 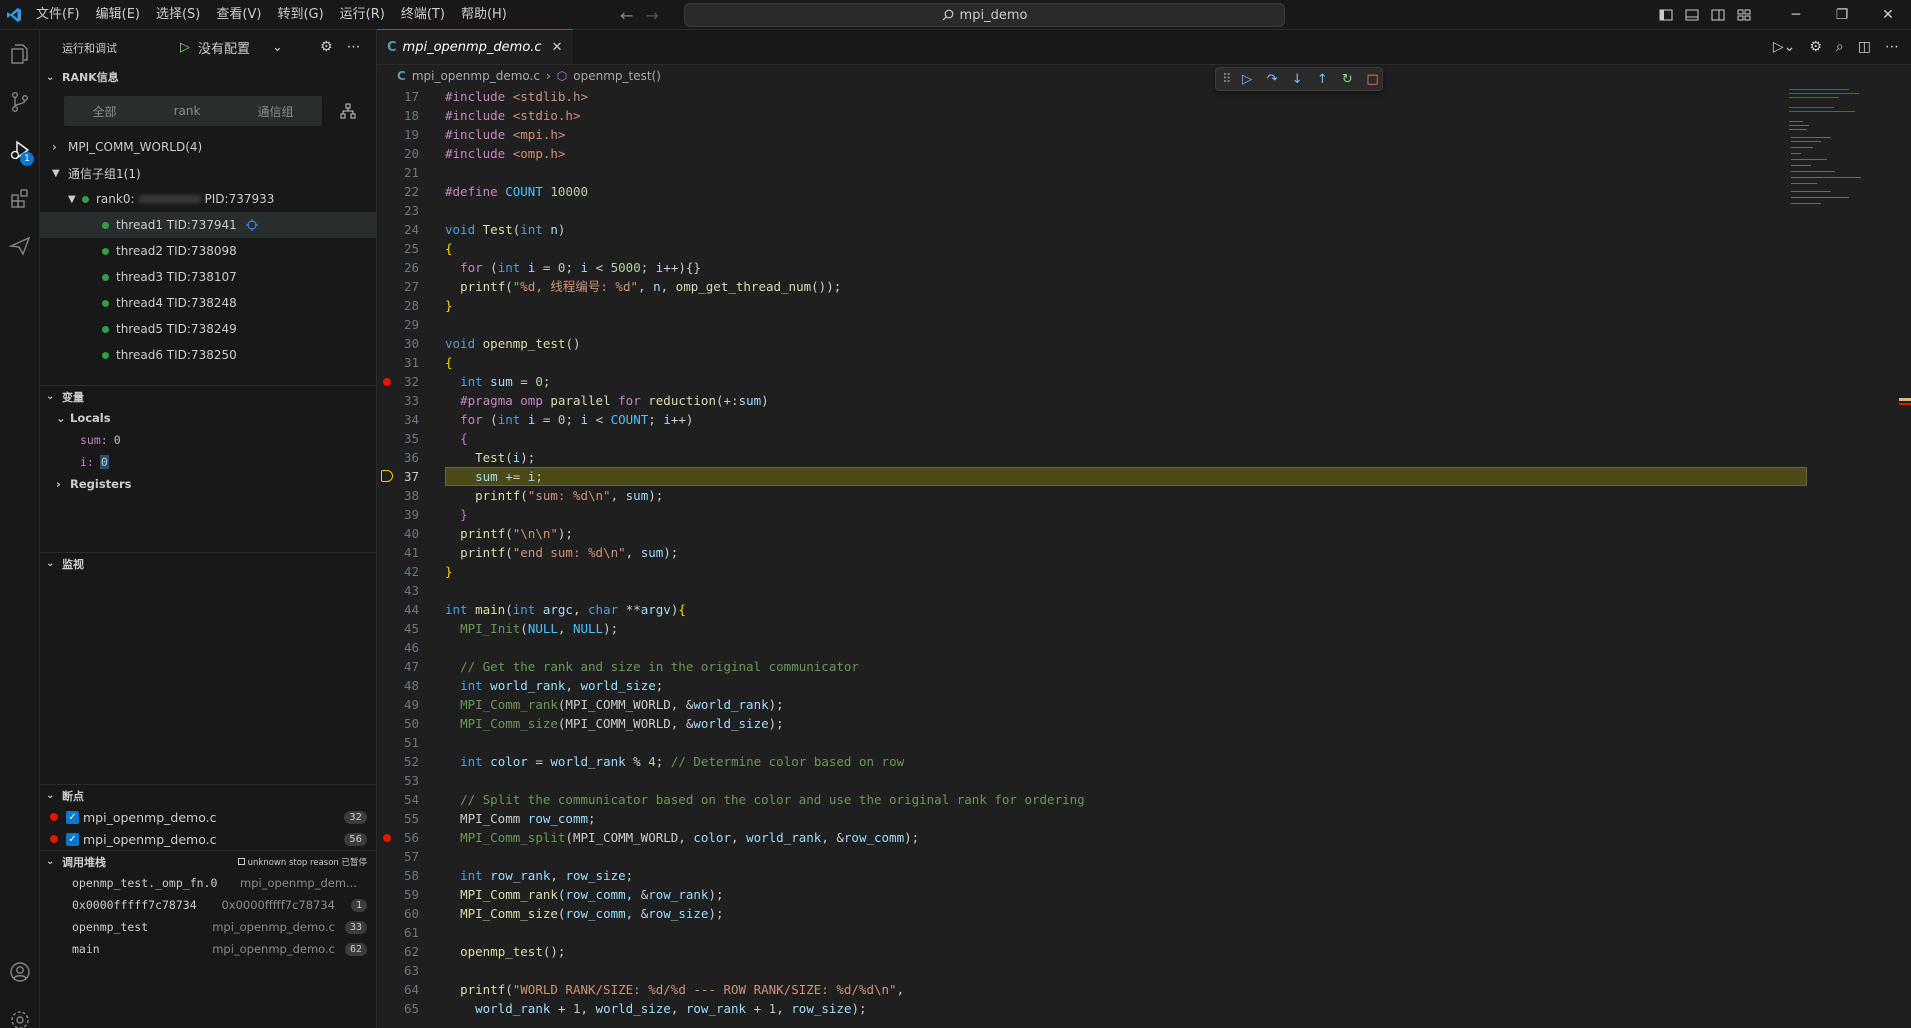 What do you see at coordinates (1092, 913) in the screenshot?
I see `code-line: 60 MPI_Comm_size(row_comm, &row_size);` at bounding box center [1092, 913].